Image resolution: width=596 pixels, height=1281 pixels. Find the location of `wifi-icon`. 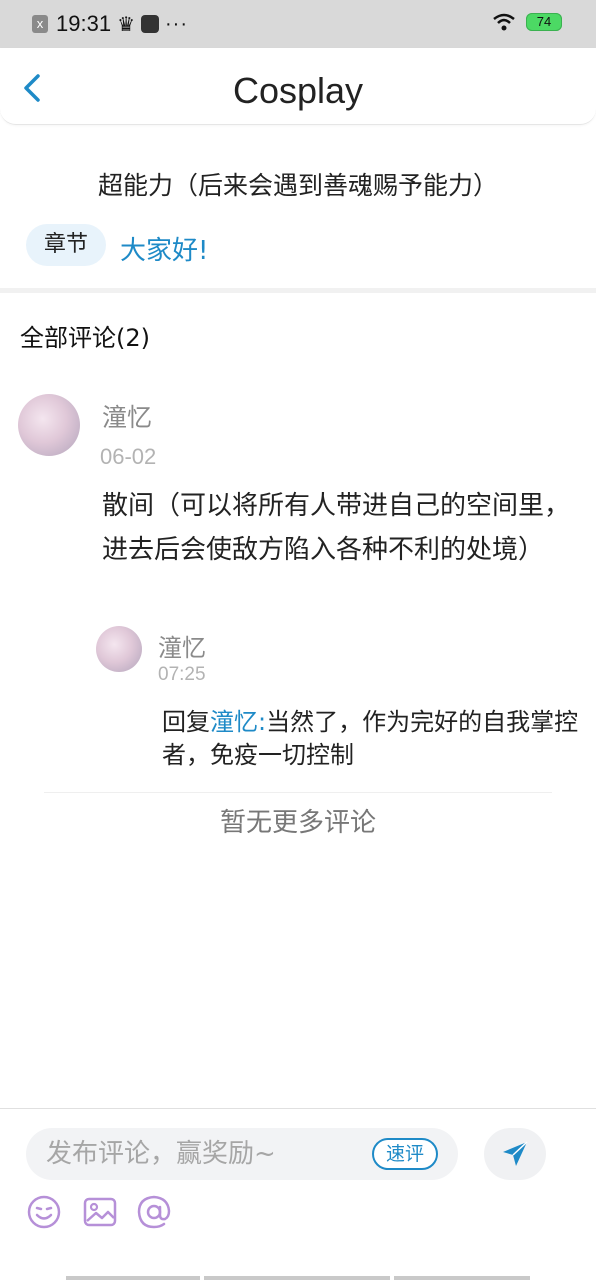

wifi-icon is located at coordinates (504, 22).